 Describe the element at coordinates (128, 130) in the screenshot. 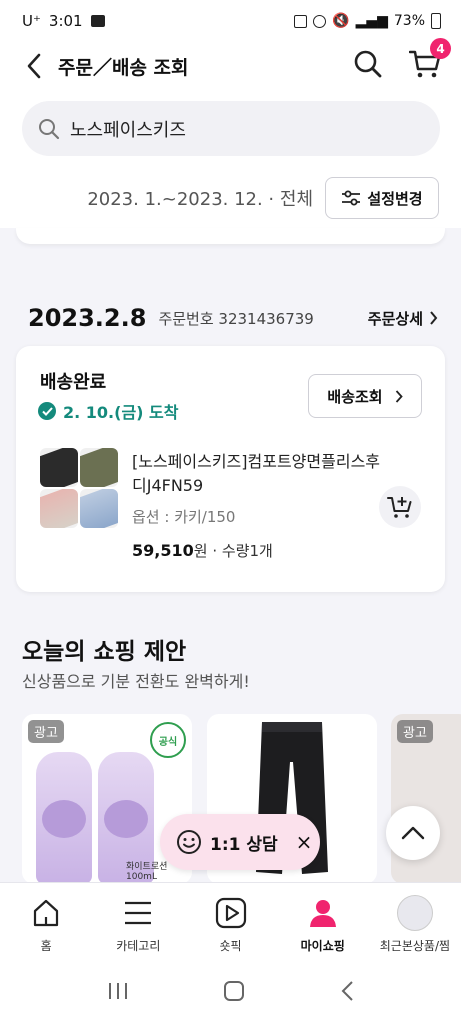

I see `search-query: 노스페이스키즈` at that location.